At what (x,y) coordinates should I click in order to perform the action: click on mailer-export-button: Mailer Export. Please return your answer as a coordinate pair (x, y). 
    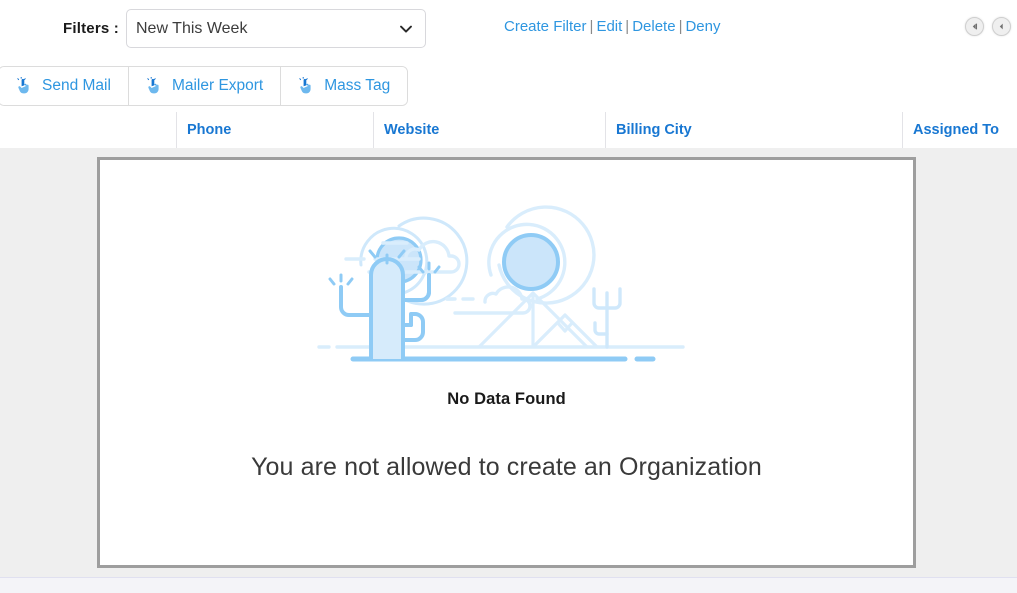
    Looking at the image, I should click on (205, 86).